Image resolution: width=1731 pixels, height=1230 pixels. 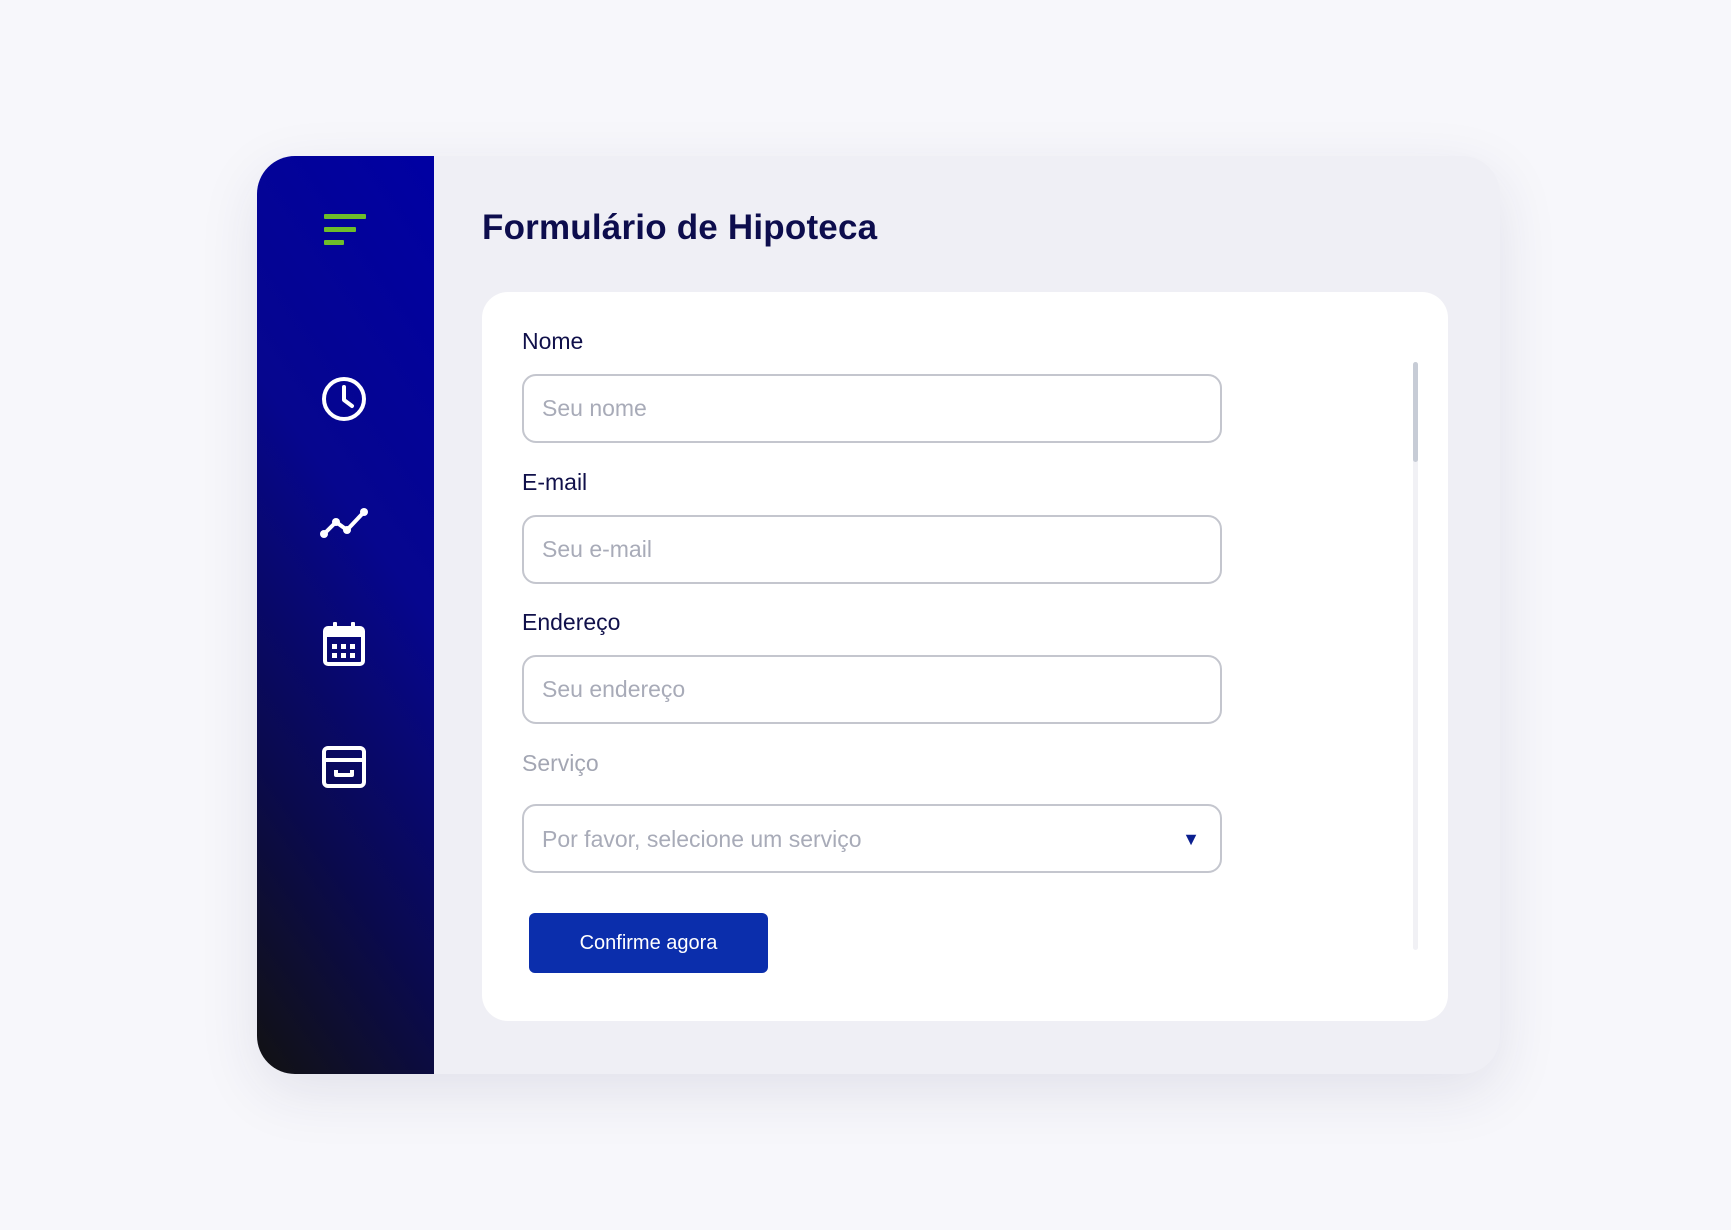 What do you see at coordinates (344, 399) in the screenshot?
I see `clock-icon` at bounding box center [344, 399].